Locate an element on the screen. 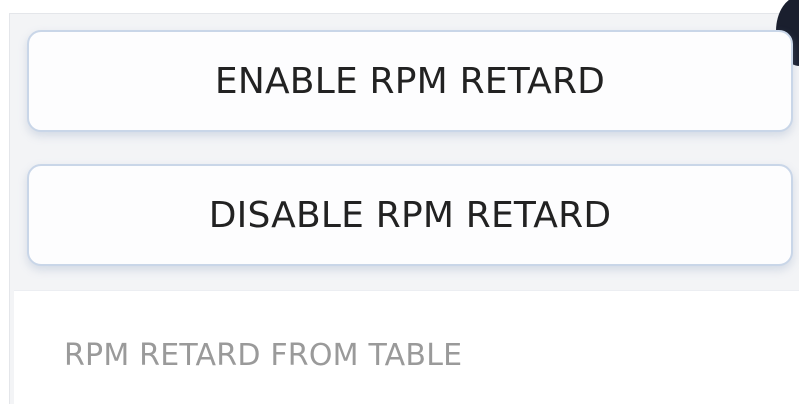  disable-rpm-retard-label: DISABLE RPM RETARD is located at coordinates (410, 215).